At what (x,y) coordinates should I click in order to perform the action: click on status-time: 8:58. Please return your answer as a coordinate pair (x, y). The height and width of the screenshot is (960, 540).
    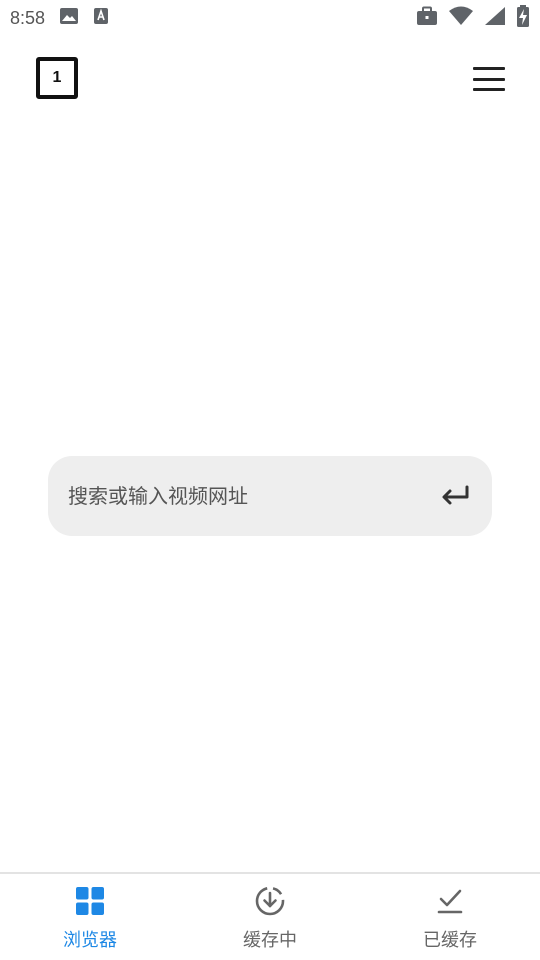
    Looking at the image, I should click on (28, 17).